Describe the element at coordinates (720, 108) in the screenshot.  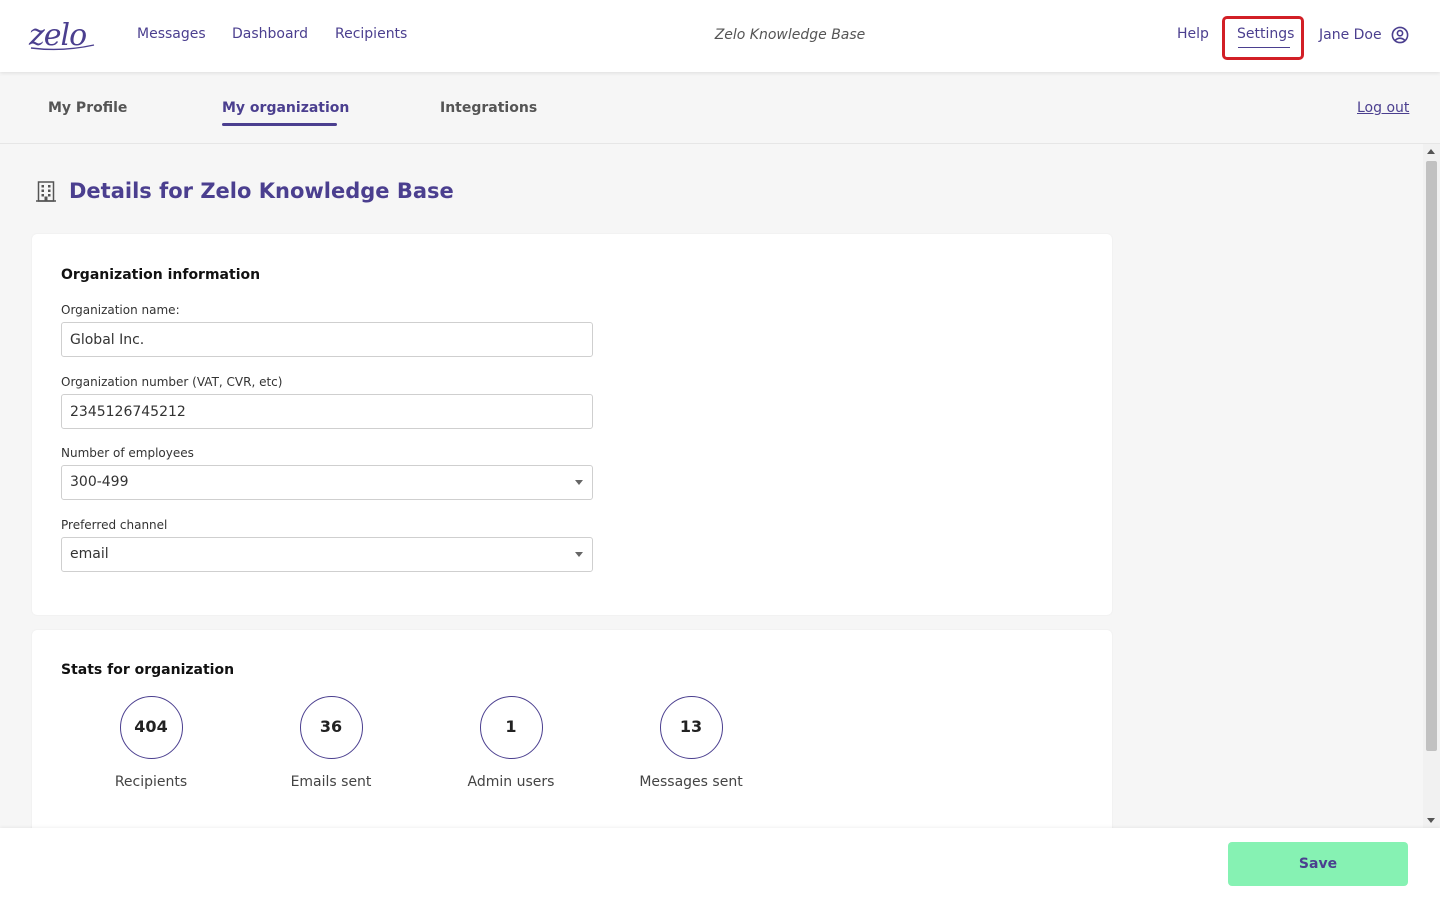
I see `settings-subnav` at that location.